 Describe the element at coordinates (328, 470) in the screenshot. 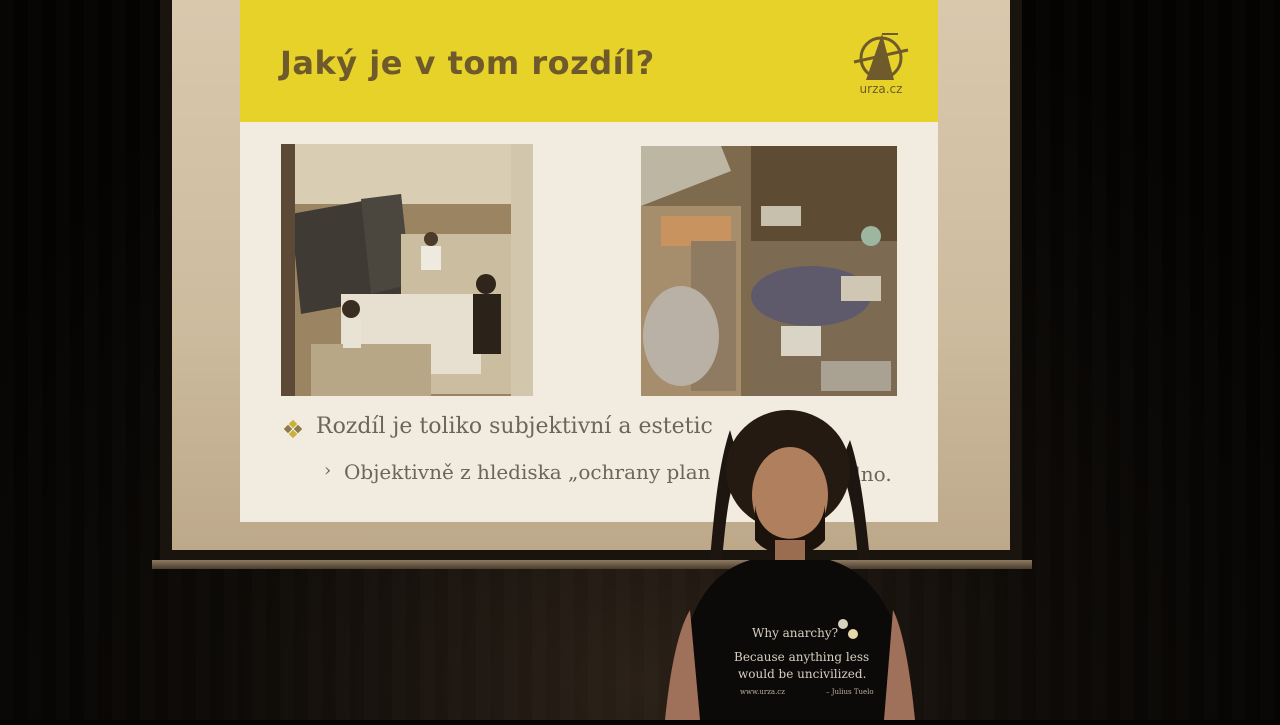

I see `chevron-right-icon: ›` at that location.